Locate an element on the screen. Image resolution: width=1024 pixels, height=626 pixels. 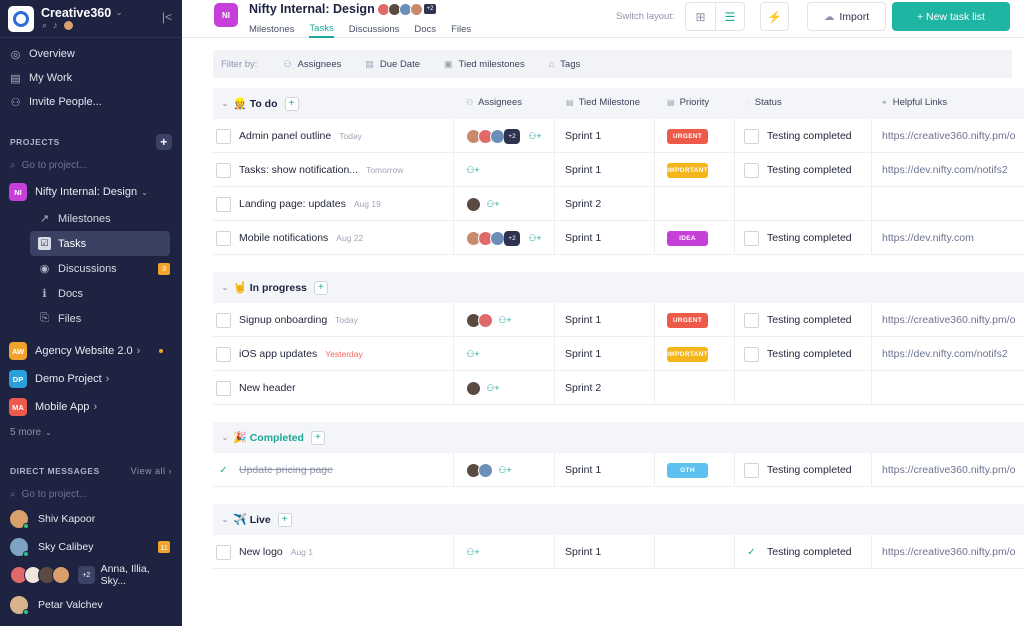
current-project: NI Nifty Internal: Design ⌄ is located at coordinates (91, 192).